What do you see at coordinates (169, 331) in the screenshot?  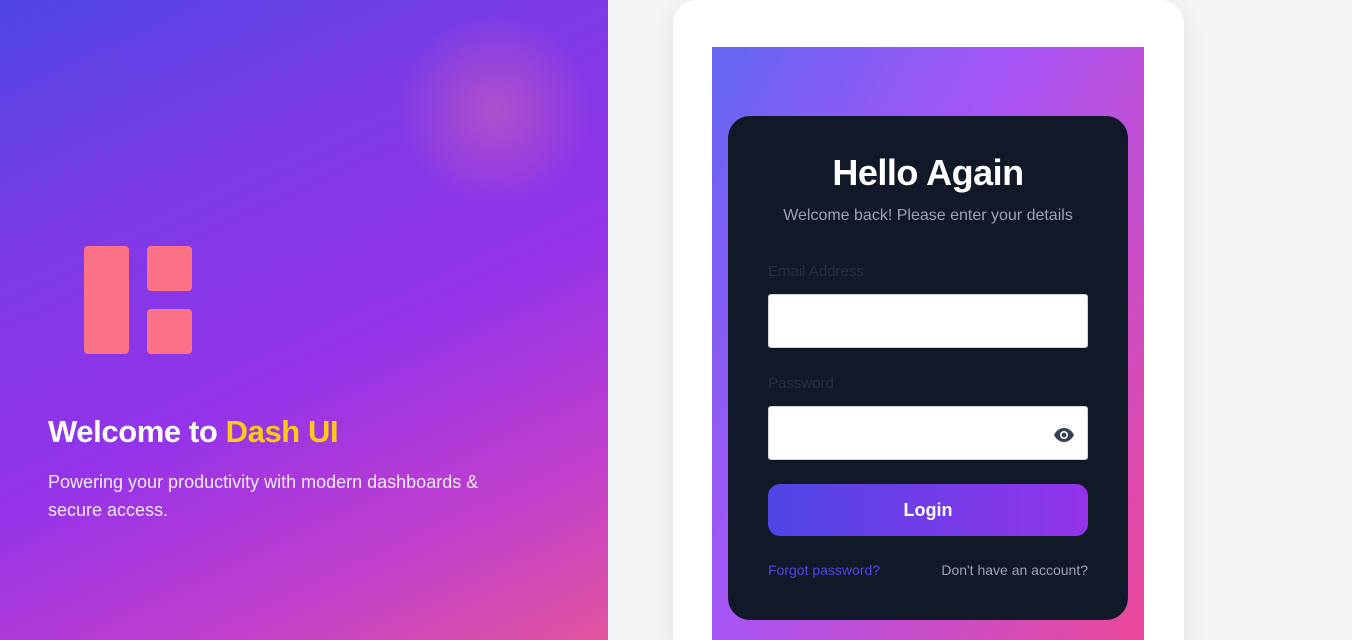 I see `logo-square-bottom` at bounding box center [169, 331].